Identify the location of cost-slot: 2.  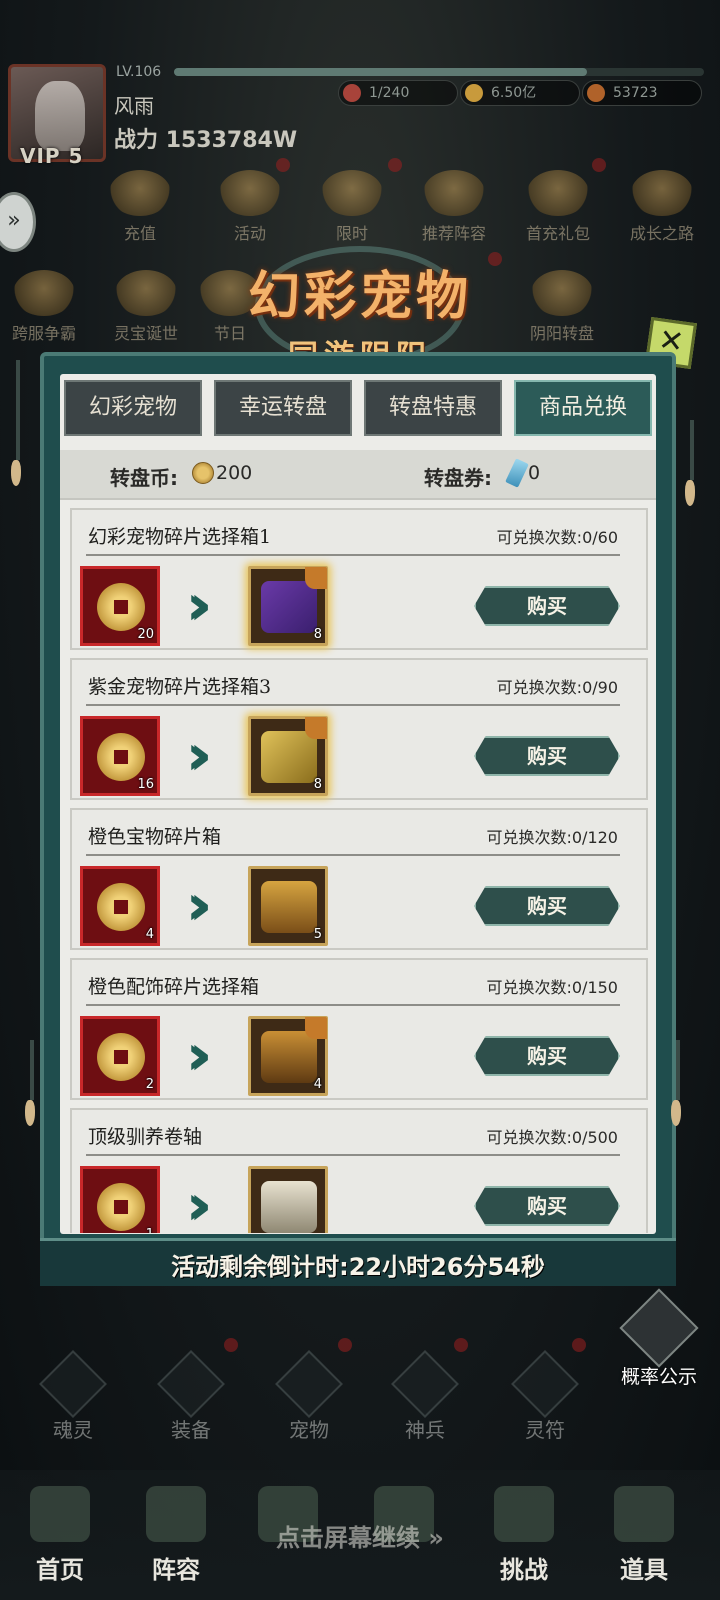
(120, 1056).